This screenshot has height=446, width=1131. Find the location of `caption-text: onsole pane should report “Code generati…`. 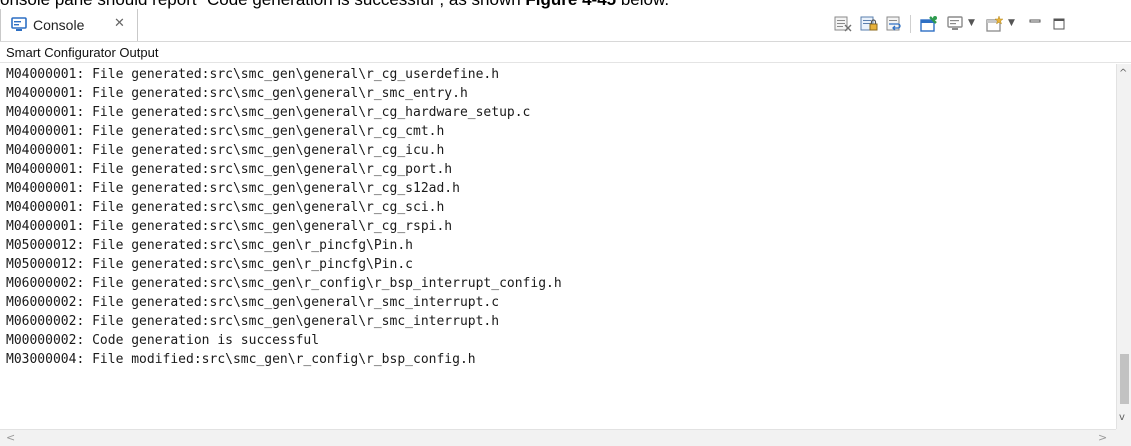

caption-text: onsole pane should report “Code generati… is located at coordinates (262, 4).